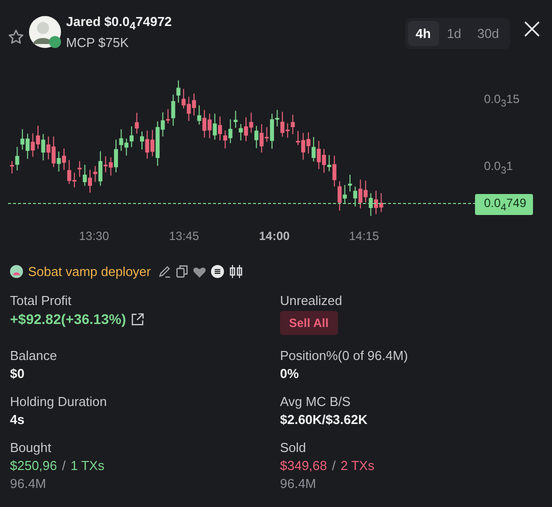  I want to click on star-icon, so click(16, 37).